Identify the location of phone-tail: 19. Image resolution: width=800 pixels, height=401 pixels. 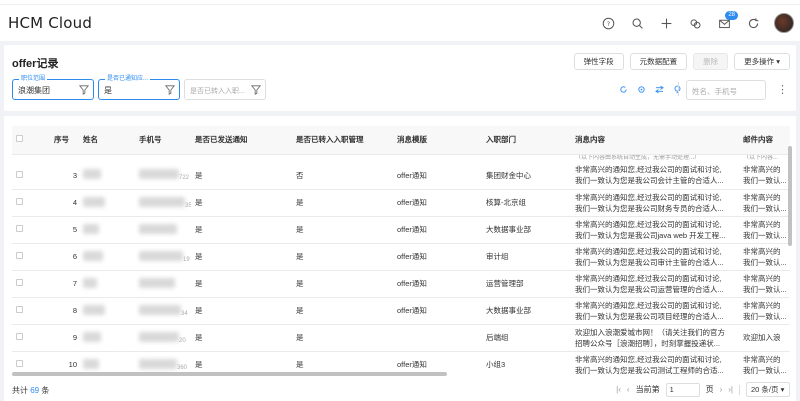
(186, 259).